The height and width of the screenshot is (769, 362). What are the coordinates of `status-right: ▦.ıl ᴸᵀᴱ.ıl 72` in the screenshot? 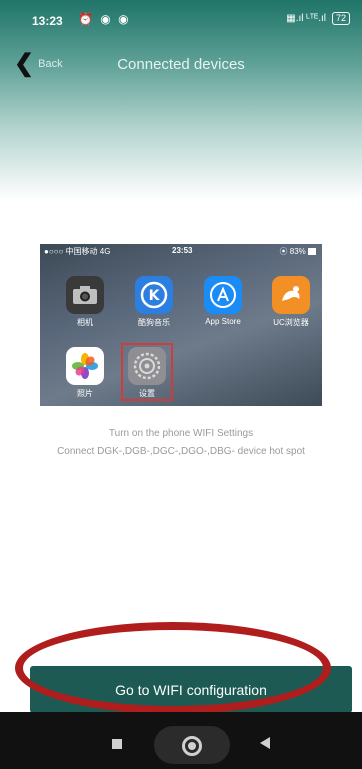 It's located at (318, 18).